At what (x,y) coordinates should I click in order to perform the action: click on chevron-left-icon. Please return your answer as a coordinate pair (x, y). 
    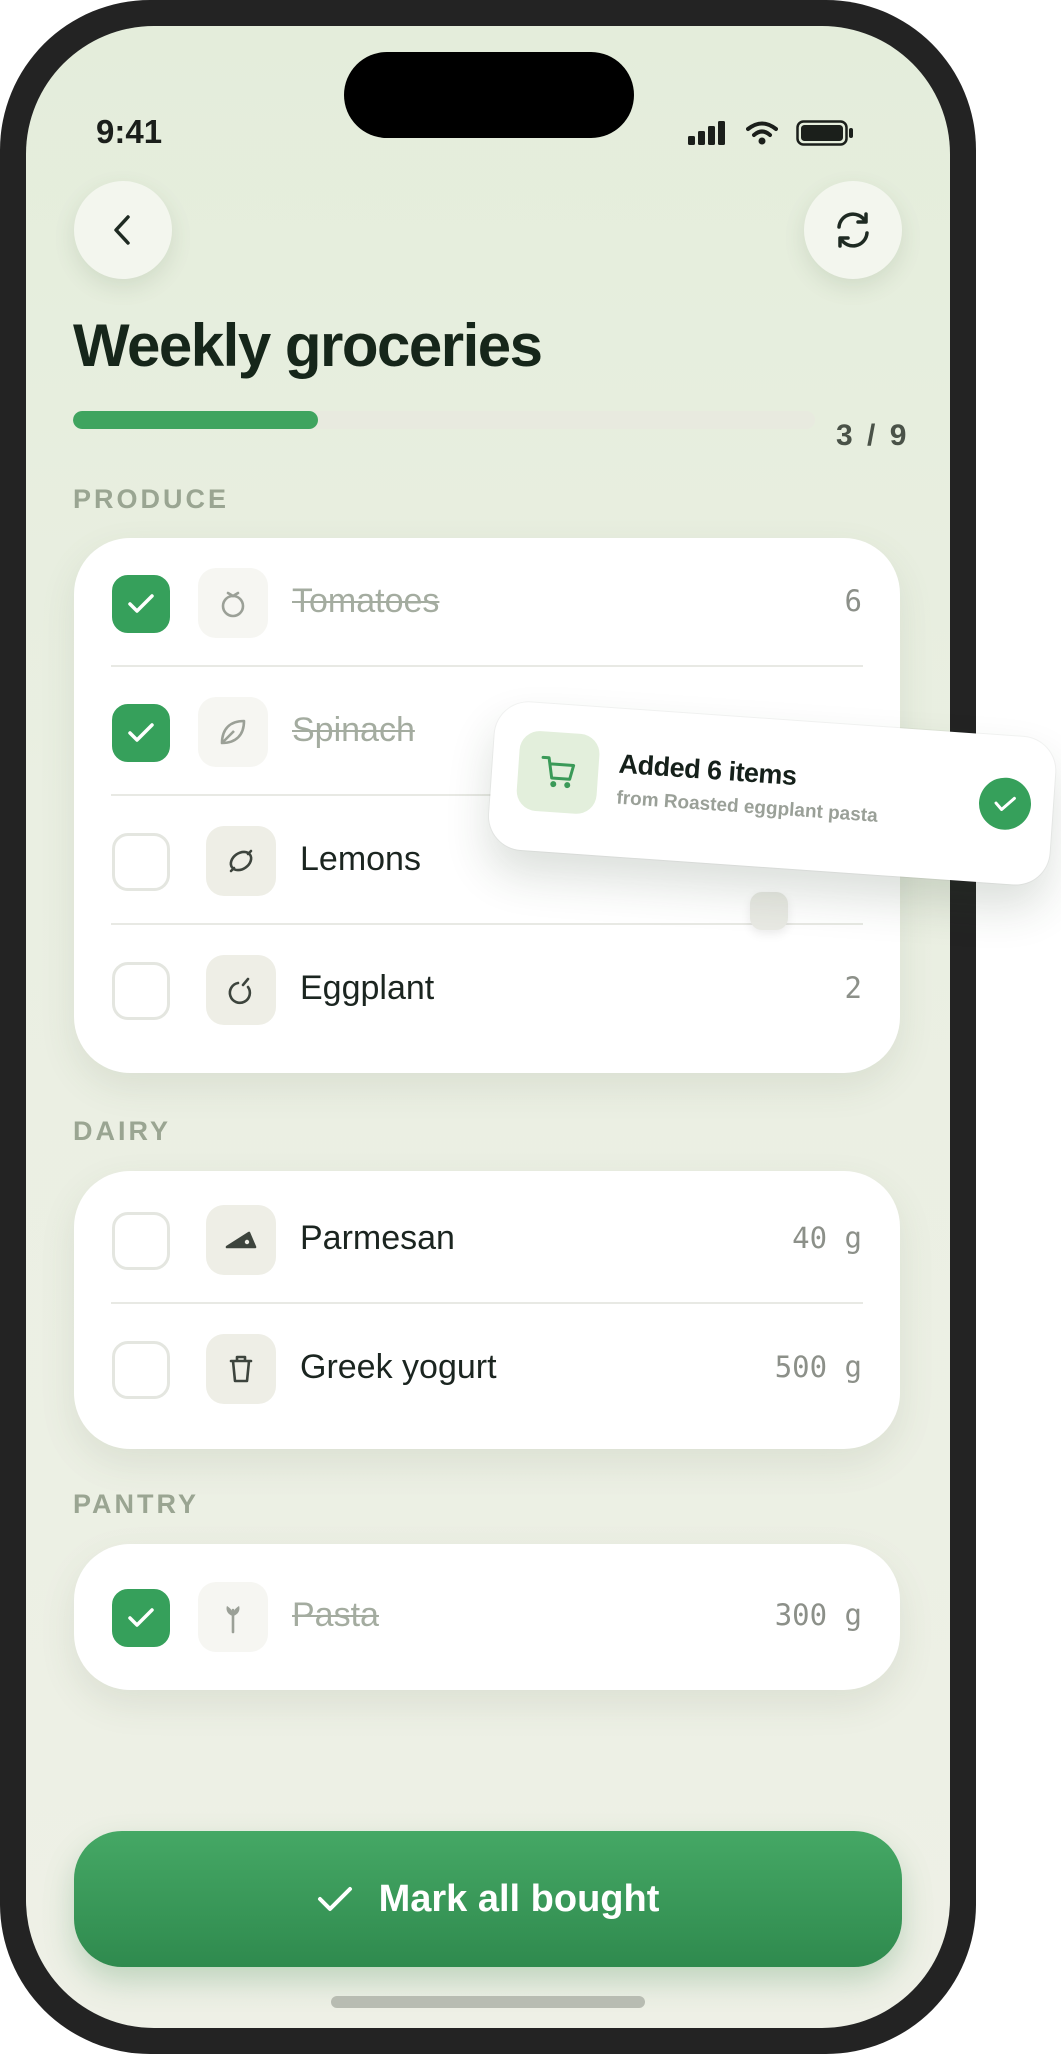
    Looking at the image, I should click on (122, 230).